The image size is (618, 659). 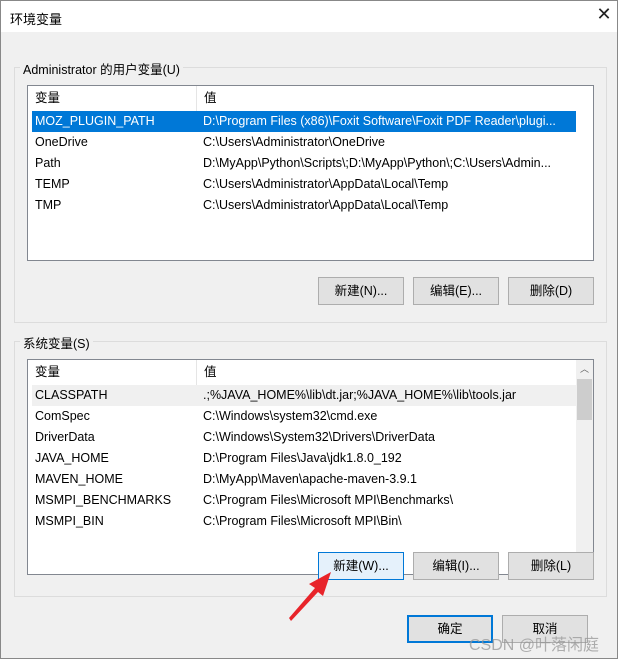 I want to click on var-value: C:\Windows\system32\cmd.exe, so click(x=290, y=416).